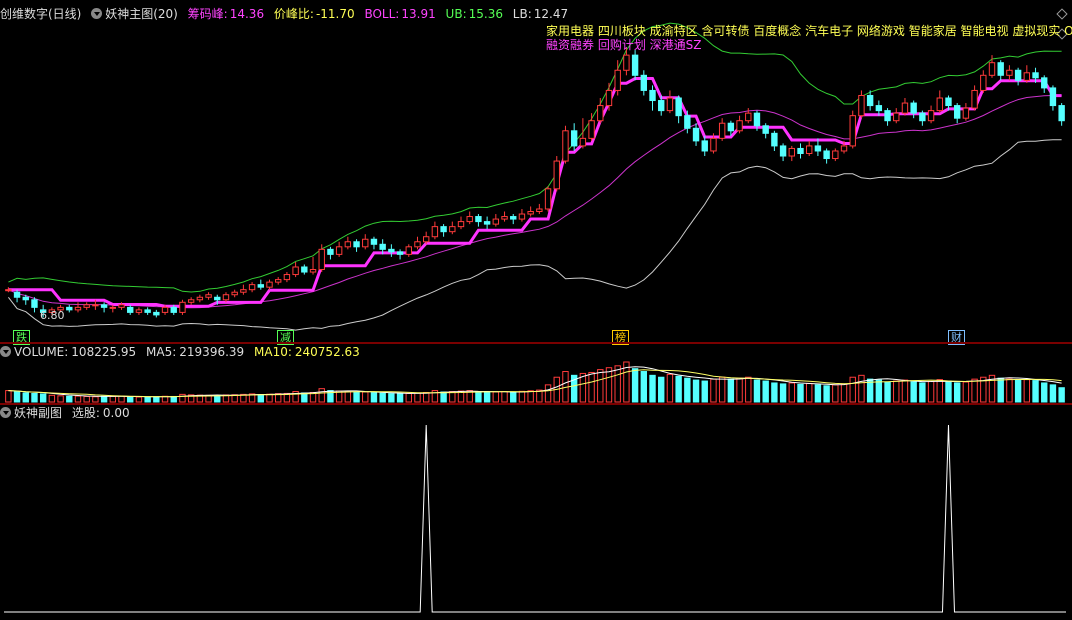  What do you see at coordinates (40, 14) in the screenshot?
I see `stock-title: 创维数字(日线)` at bounding box center [40, 14].